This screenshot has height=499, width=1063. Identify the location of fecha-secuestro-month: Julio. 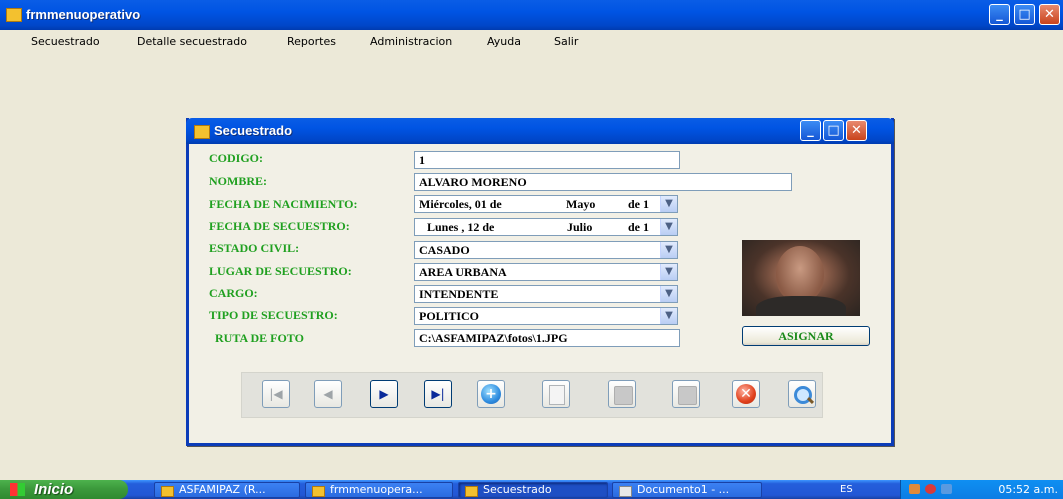
(580, 227).